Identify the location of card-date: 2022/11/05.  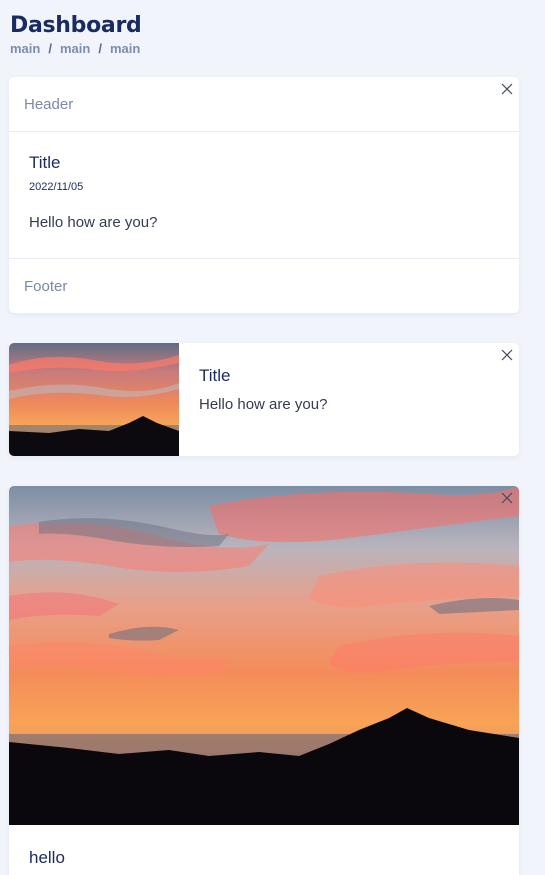
(56, 187).